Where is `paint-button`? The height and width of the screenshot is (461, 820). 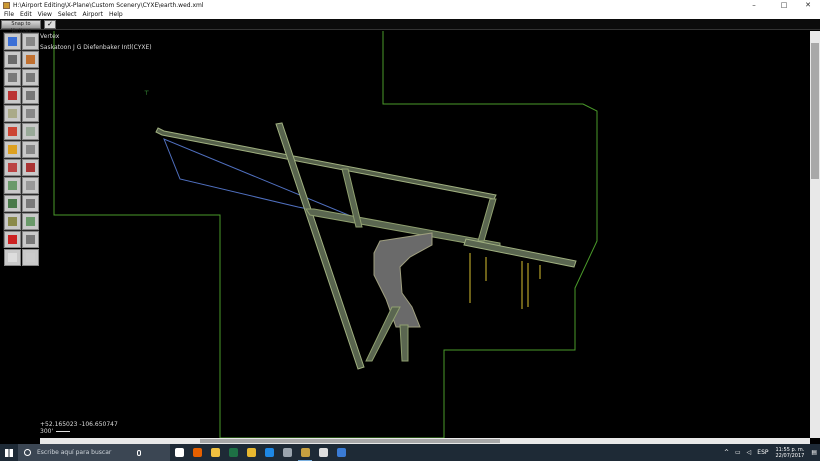 paint-button is located at coordinates (341, 452).